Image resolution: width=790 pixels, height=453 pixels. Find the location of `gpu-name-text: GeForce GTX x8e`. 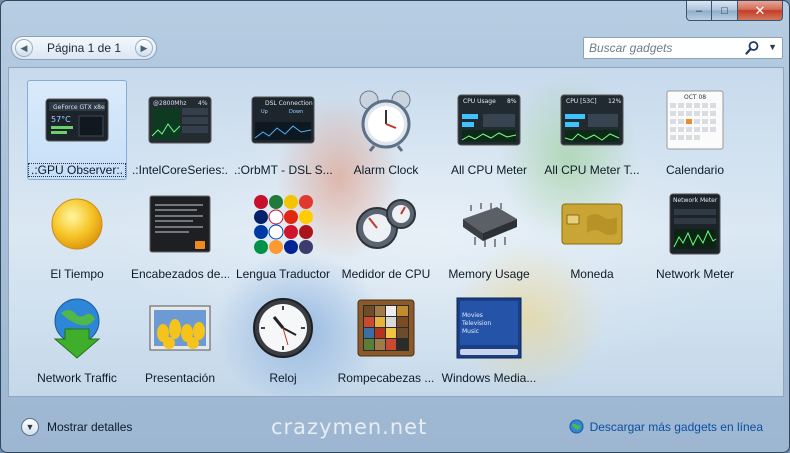

gpu-name-text: GeForce GTX x8e is located at coordinates (79, 107).